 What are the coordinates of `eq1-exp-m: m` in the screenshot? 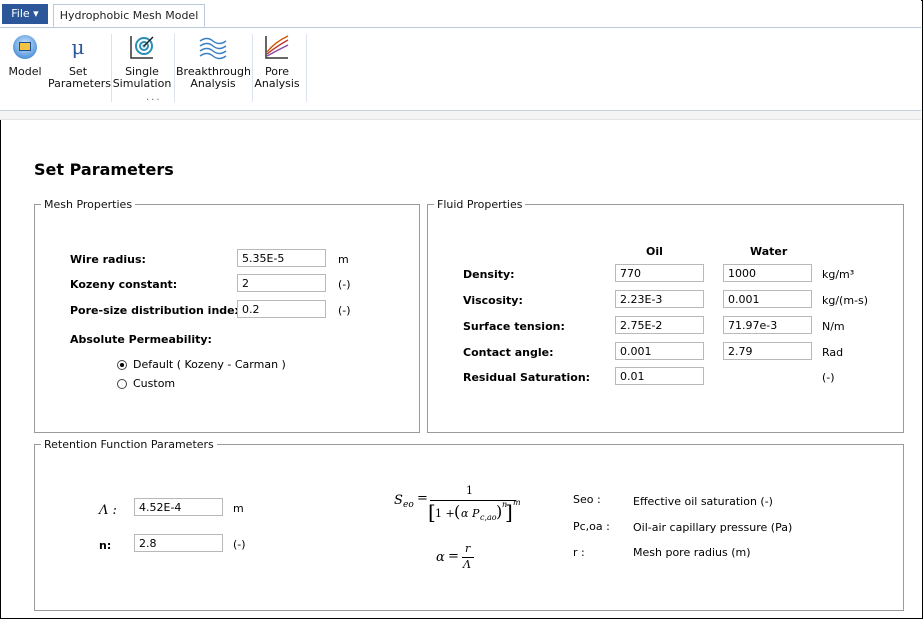 It's located at (517, 502).